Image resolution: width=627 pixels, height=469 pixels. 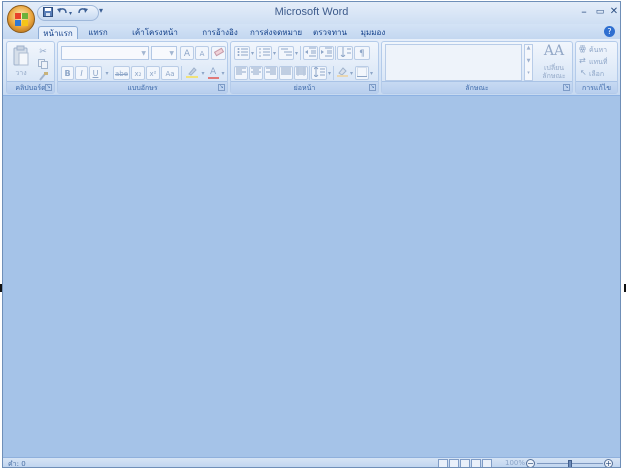 I want to click on font-color-dropdown-icon: ▾, so click(x=223, y=73).